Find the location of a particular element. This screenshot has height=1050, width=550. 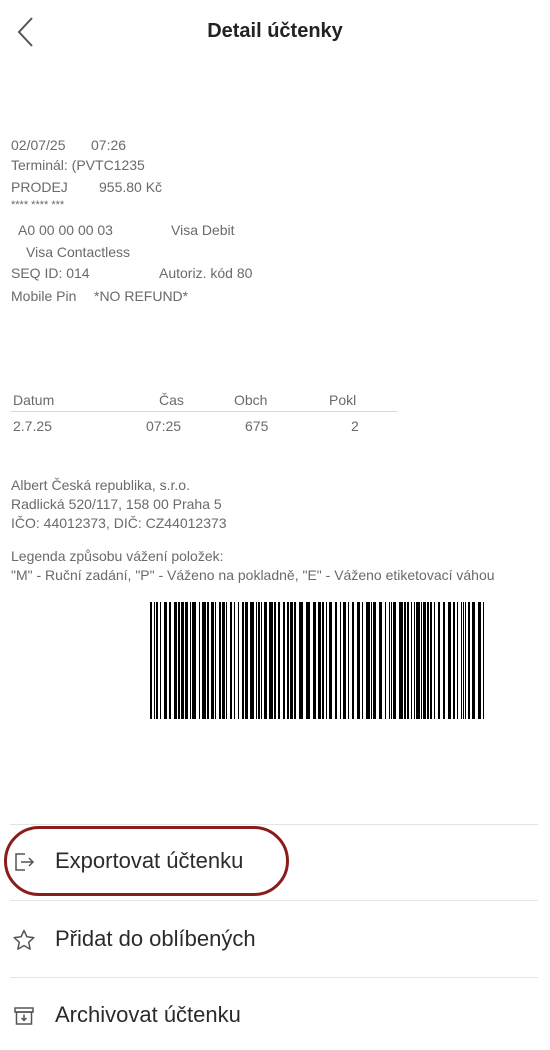

receipt-card-type: Visa Debit is located at coordinates (203, 230).